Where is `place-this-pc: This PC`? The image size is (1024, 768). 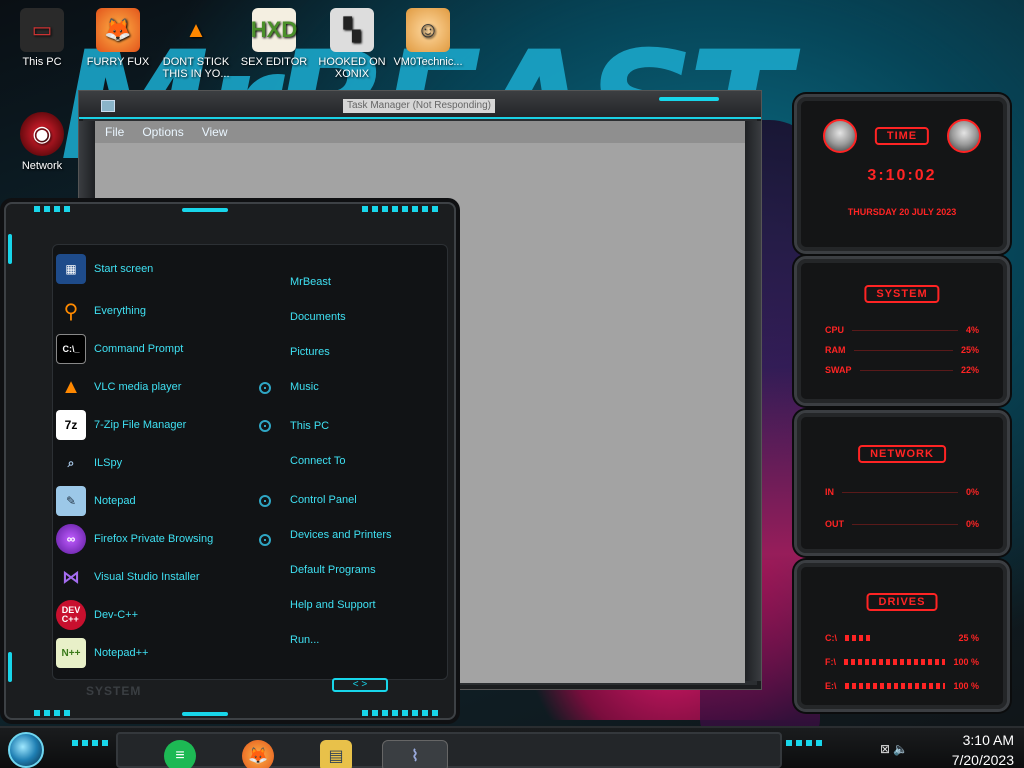 place-this-pc: This PC is located at coordinates (309, 426).